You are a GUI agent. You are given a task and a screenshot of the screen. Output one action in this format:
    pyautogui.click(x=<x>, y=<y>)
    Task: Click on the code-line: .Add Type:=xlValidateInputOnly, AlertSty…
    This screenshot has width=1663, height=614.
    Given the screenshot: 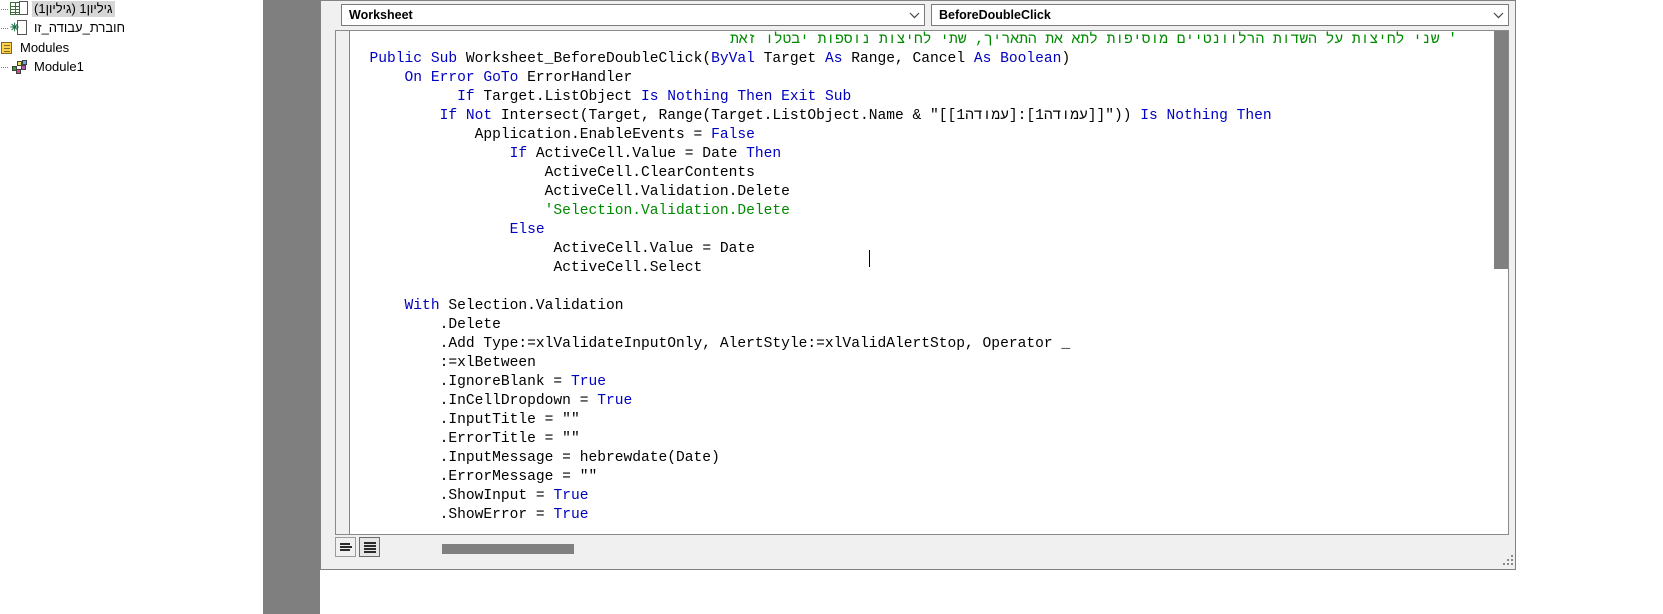 What is the action you would take?
    pyautogui.click(x=755, y=344)
    